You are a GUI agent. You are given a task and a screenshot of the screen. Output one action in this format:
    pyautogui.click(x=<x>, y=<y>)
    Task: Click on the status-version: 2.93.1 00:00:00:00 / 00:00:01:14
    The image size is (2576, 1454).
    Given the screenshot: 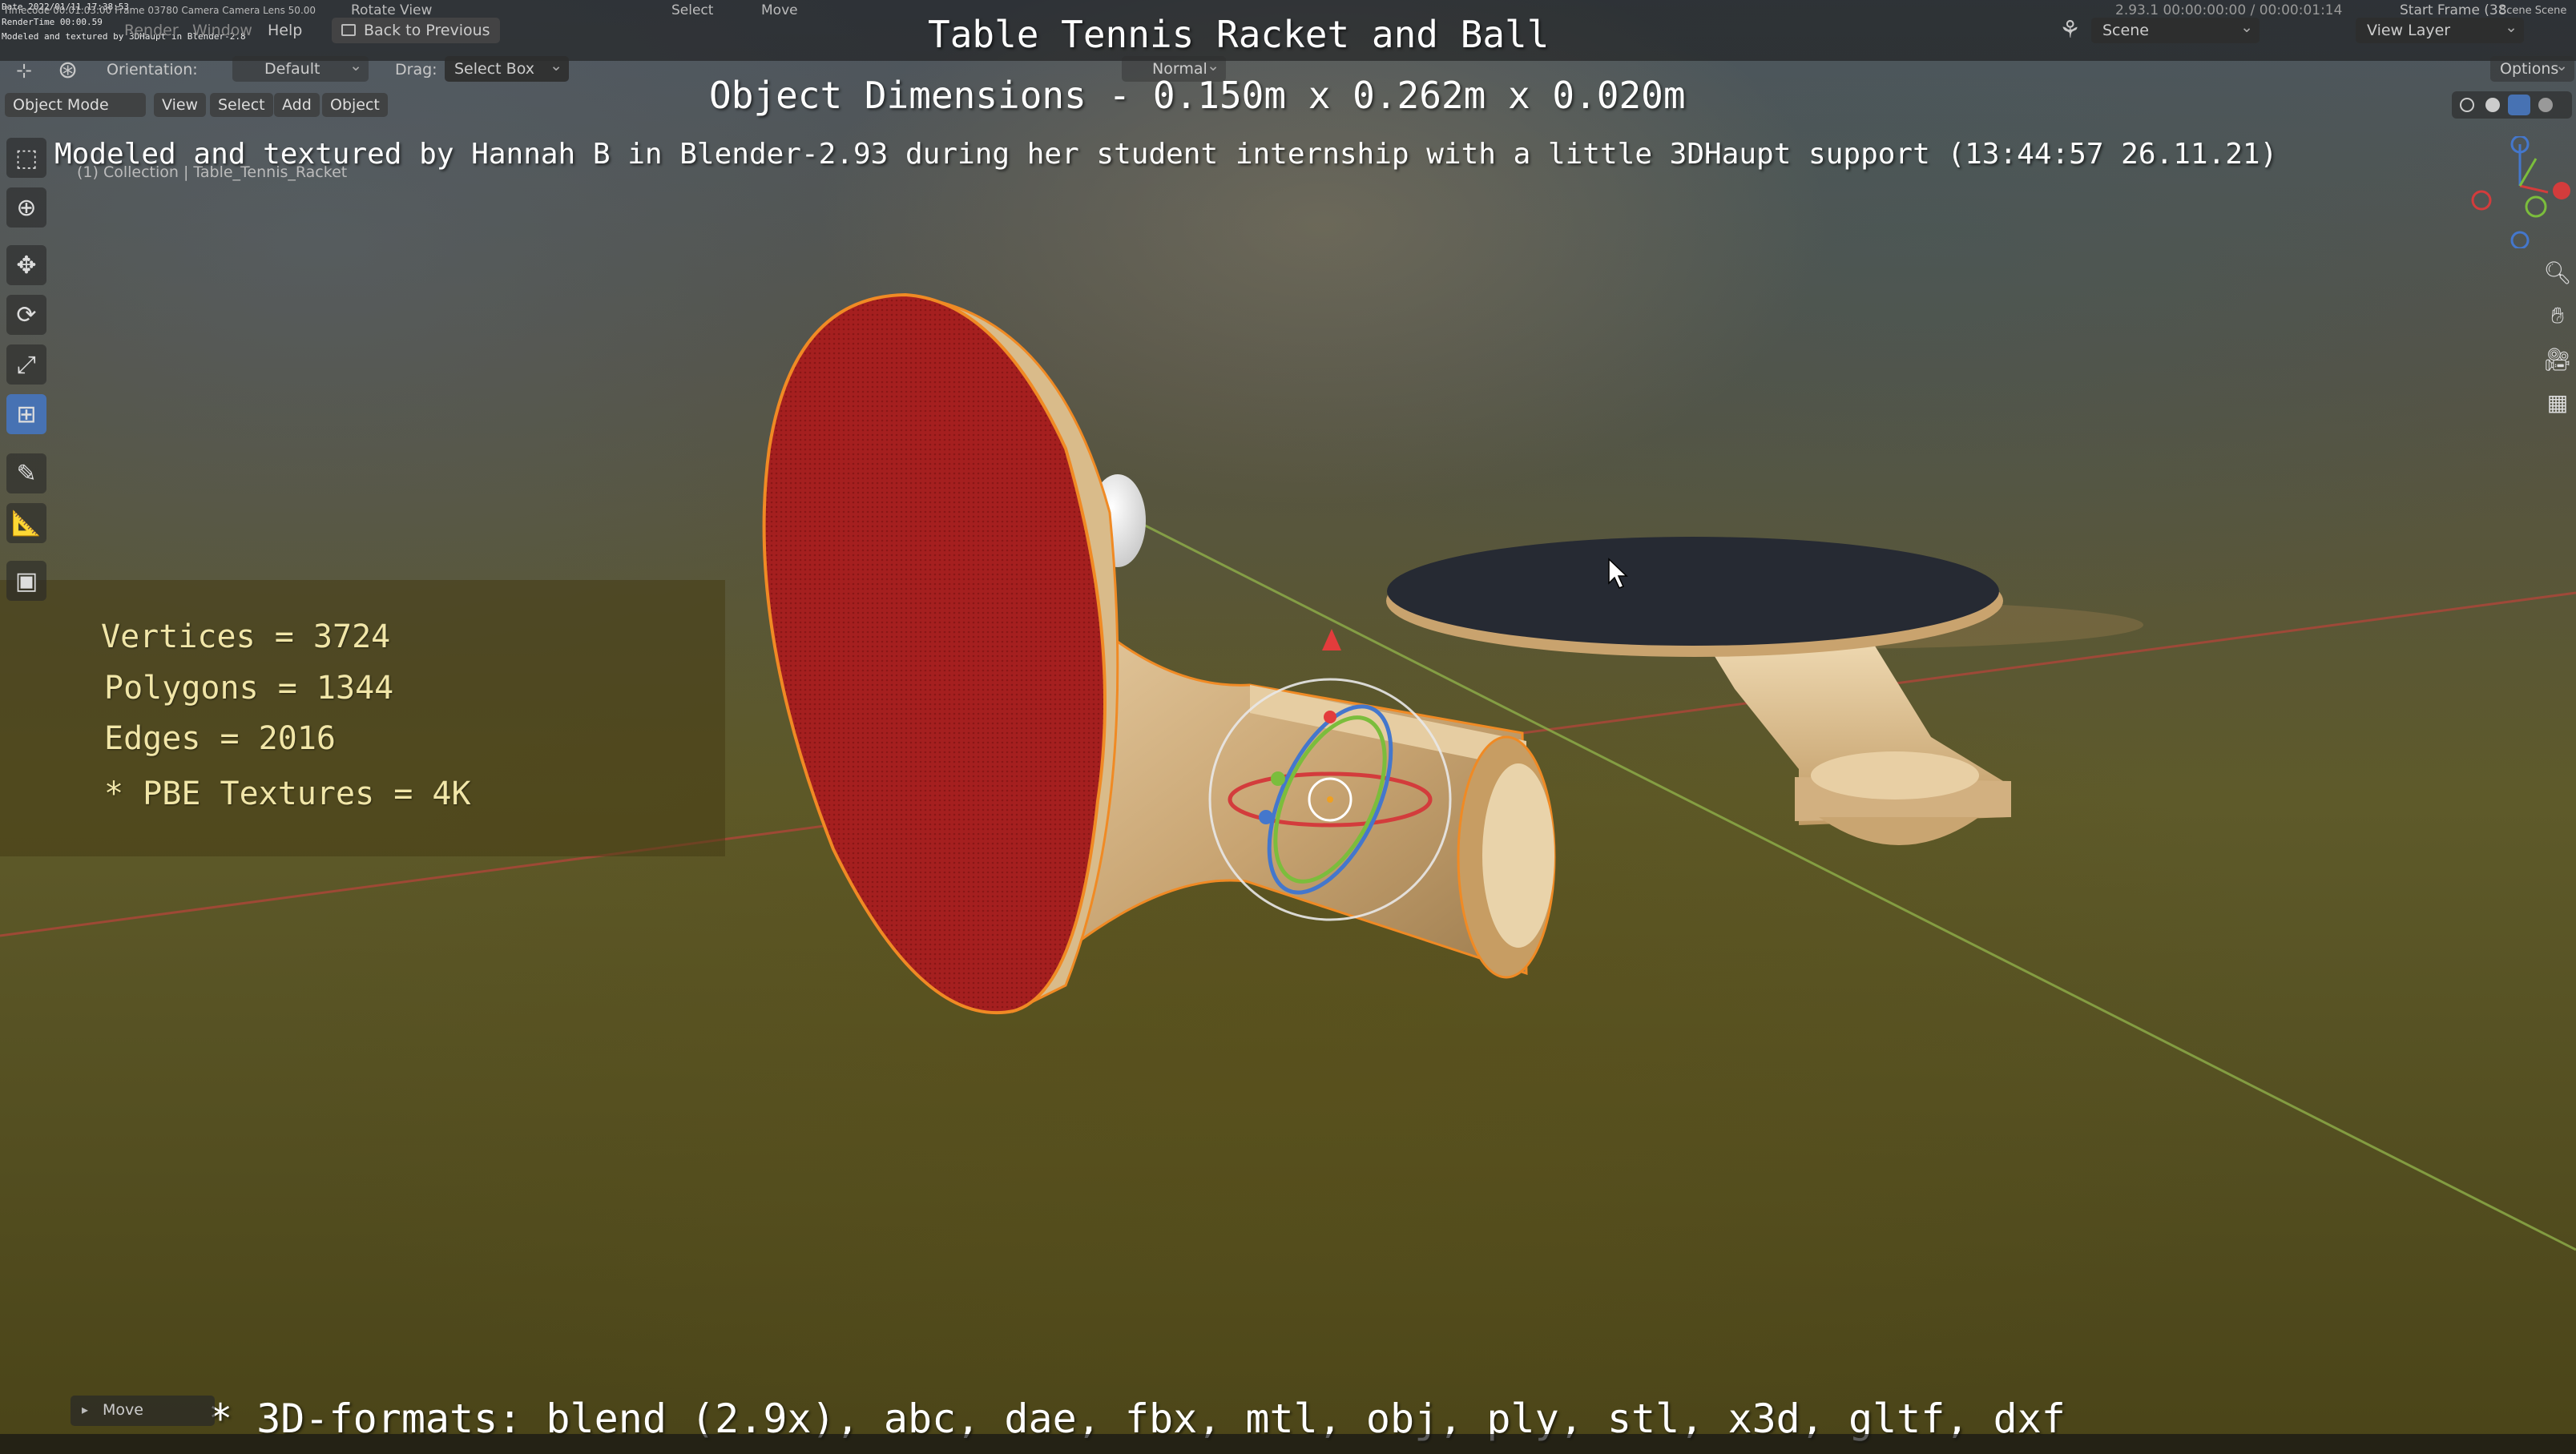 What is the action you would take?
    pyautogui.click(x=2229, y=10)
    